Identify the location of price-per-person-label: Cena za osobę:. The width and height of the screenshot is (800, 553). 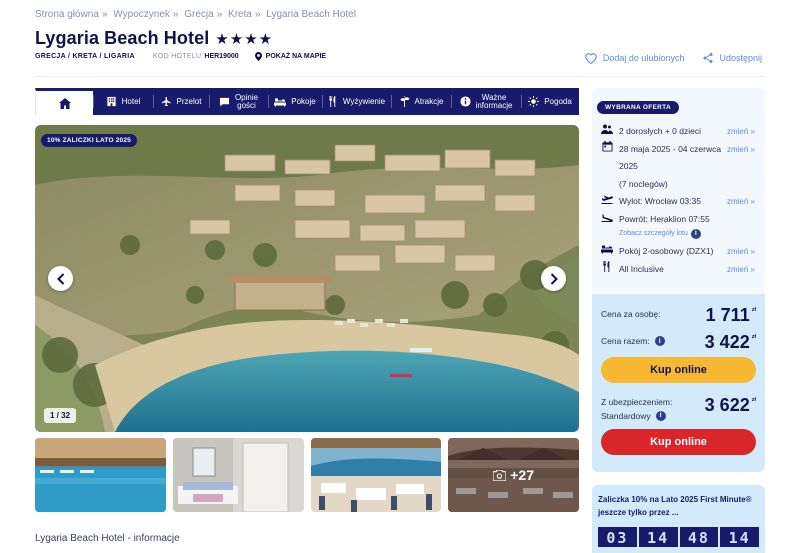
(631, 314).